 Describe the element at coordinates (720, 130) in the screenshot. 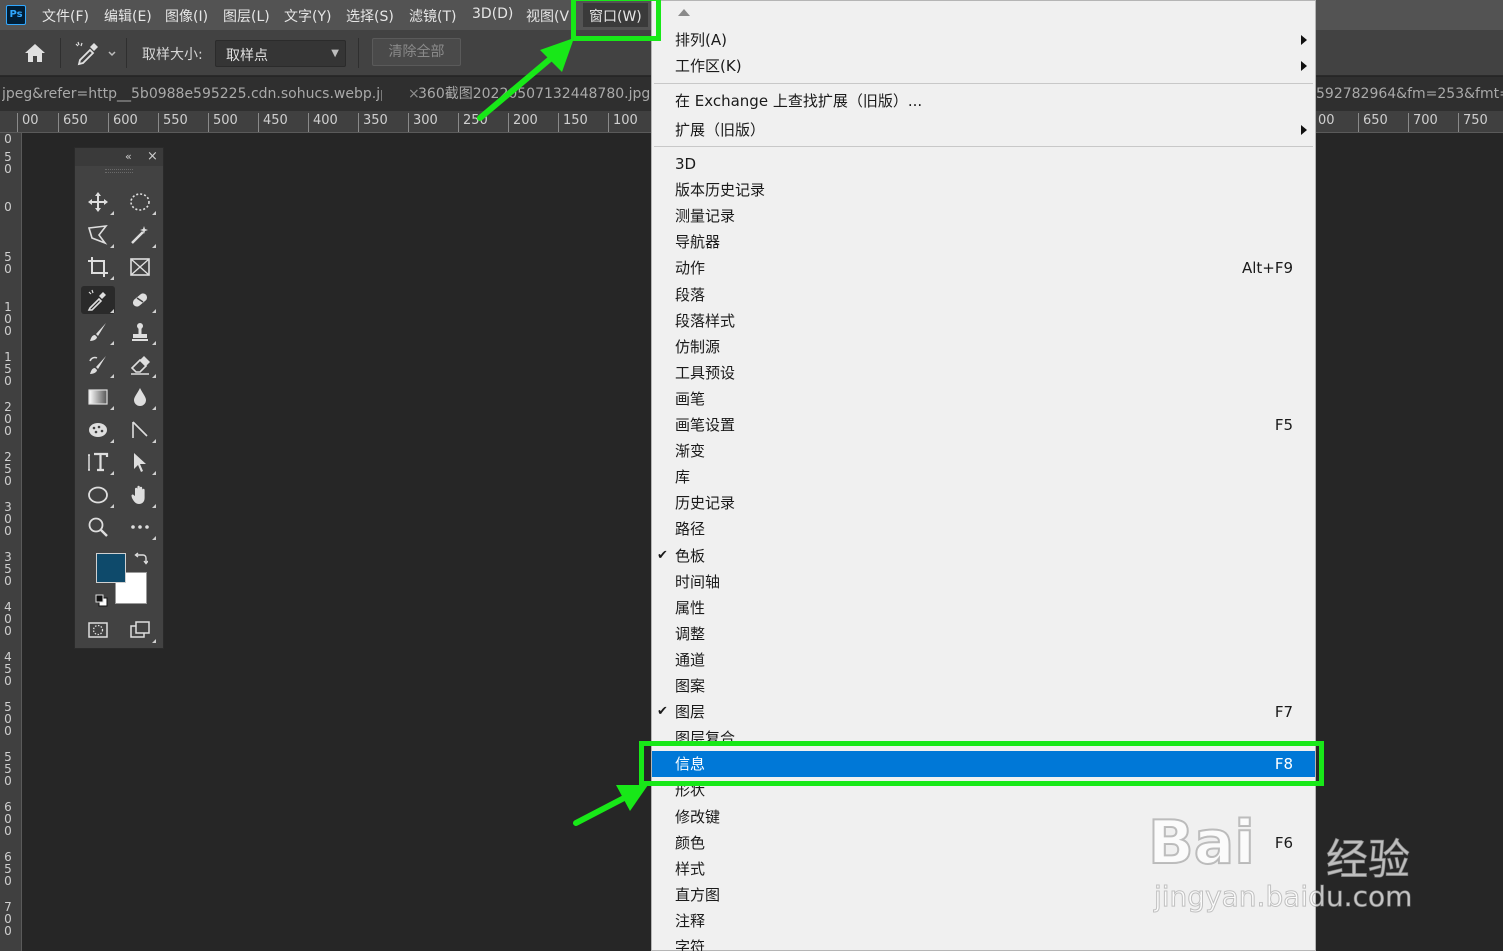

I see `menu-item-label: 扩展（旧版）` at that location.